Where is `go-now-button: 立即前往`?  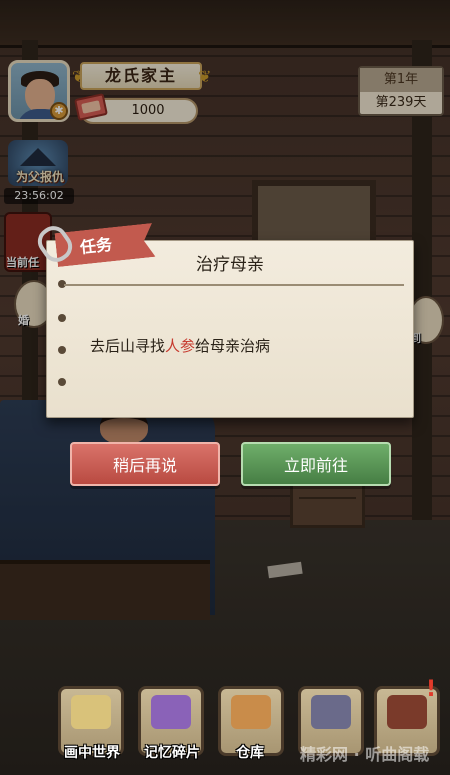
go-now-button: 立即前往 is located at coordinates (316, 464).